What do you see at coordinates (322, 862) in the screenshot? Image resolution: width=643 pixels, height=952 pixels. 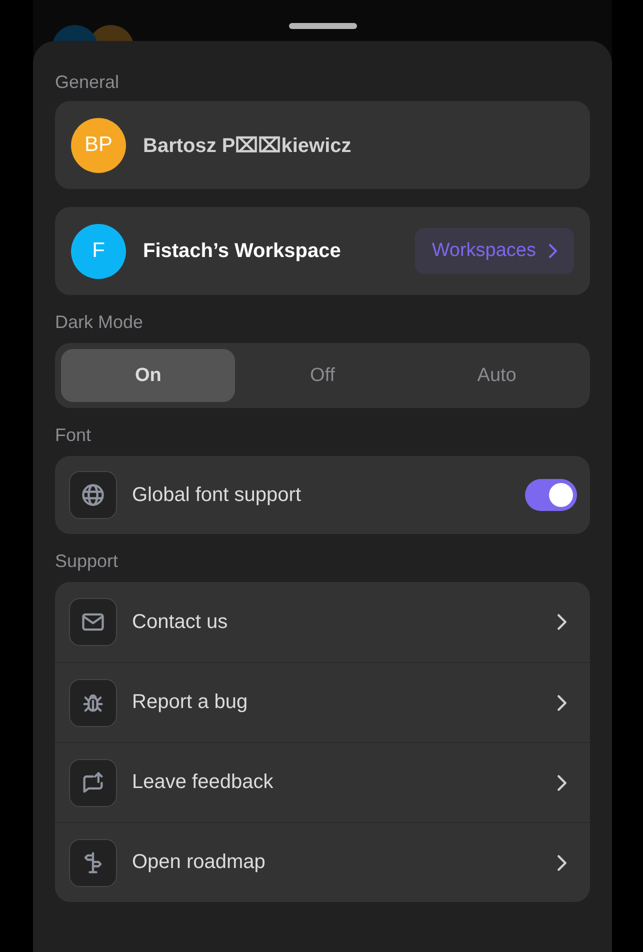 I see `menu-item: Open roadmap` at bounding box center [322, 862].